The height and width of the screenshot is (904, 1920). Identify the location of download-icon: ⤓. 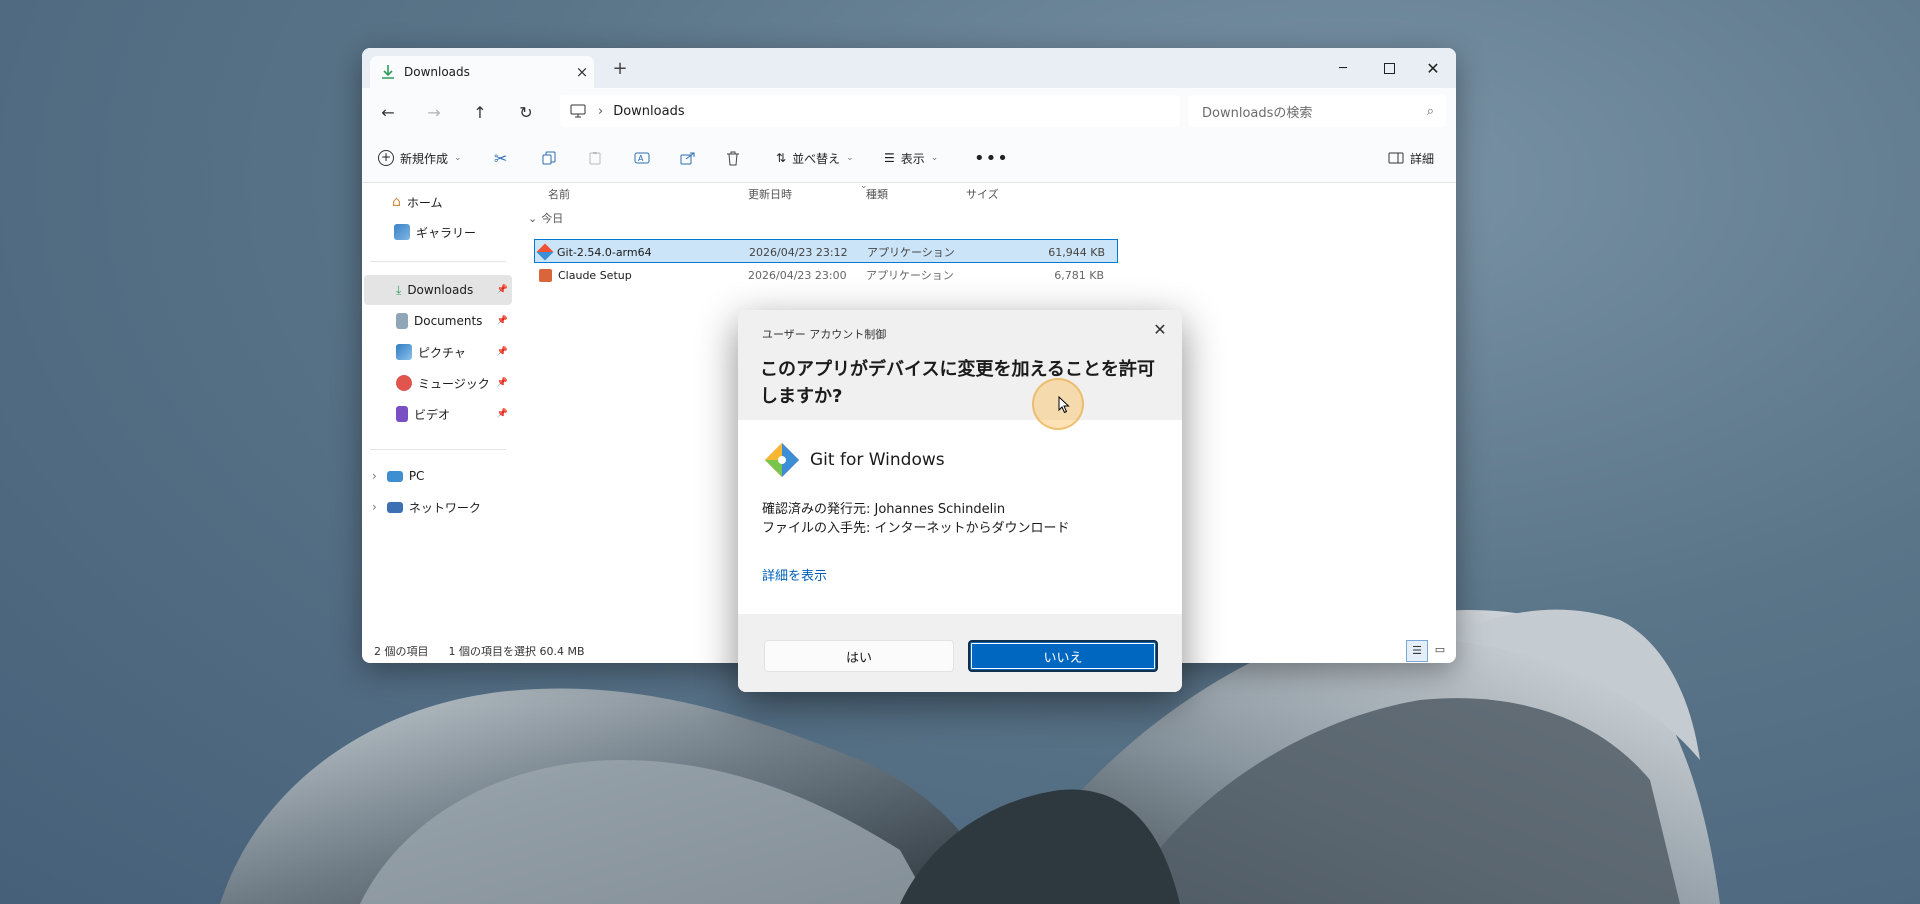
(399, 289).